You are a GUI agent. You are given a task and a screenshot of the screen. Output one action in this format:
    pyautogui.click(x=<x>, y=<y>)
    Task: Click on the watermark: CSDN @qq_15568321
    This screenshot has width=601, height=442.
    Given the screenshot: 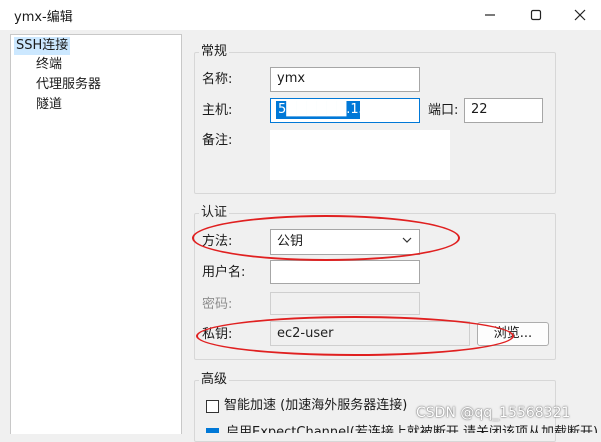 What is the action you would take?
    pyautogui.click(x=493, y=413)
    